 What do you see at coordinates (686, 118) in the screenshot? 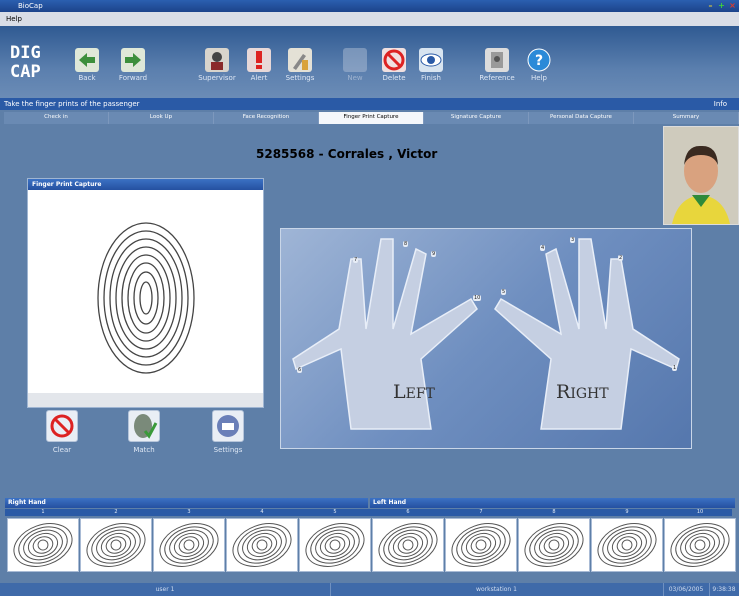
I see `tab-summary: Summary` at bounding box center [686, 118].